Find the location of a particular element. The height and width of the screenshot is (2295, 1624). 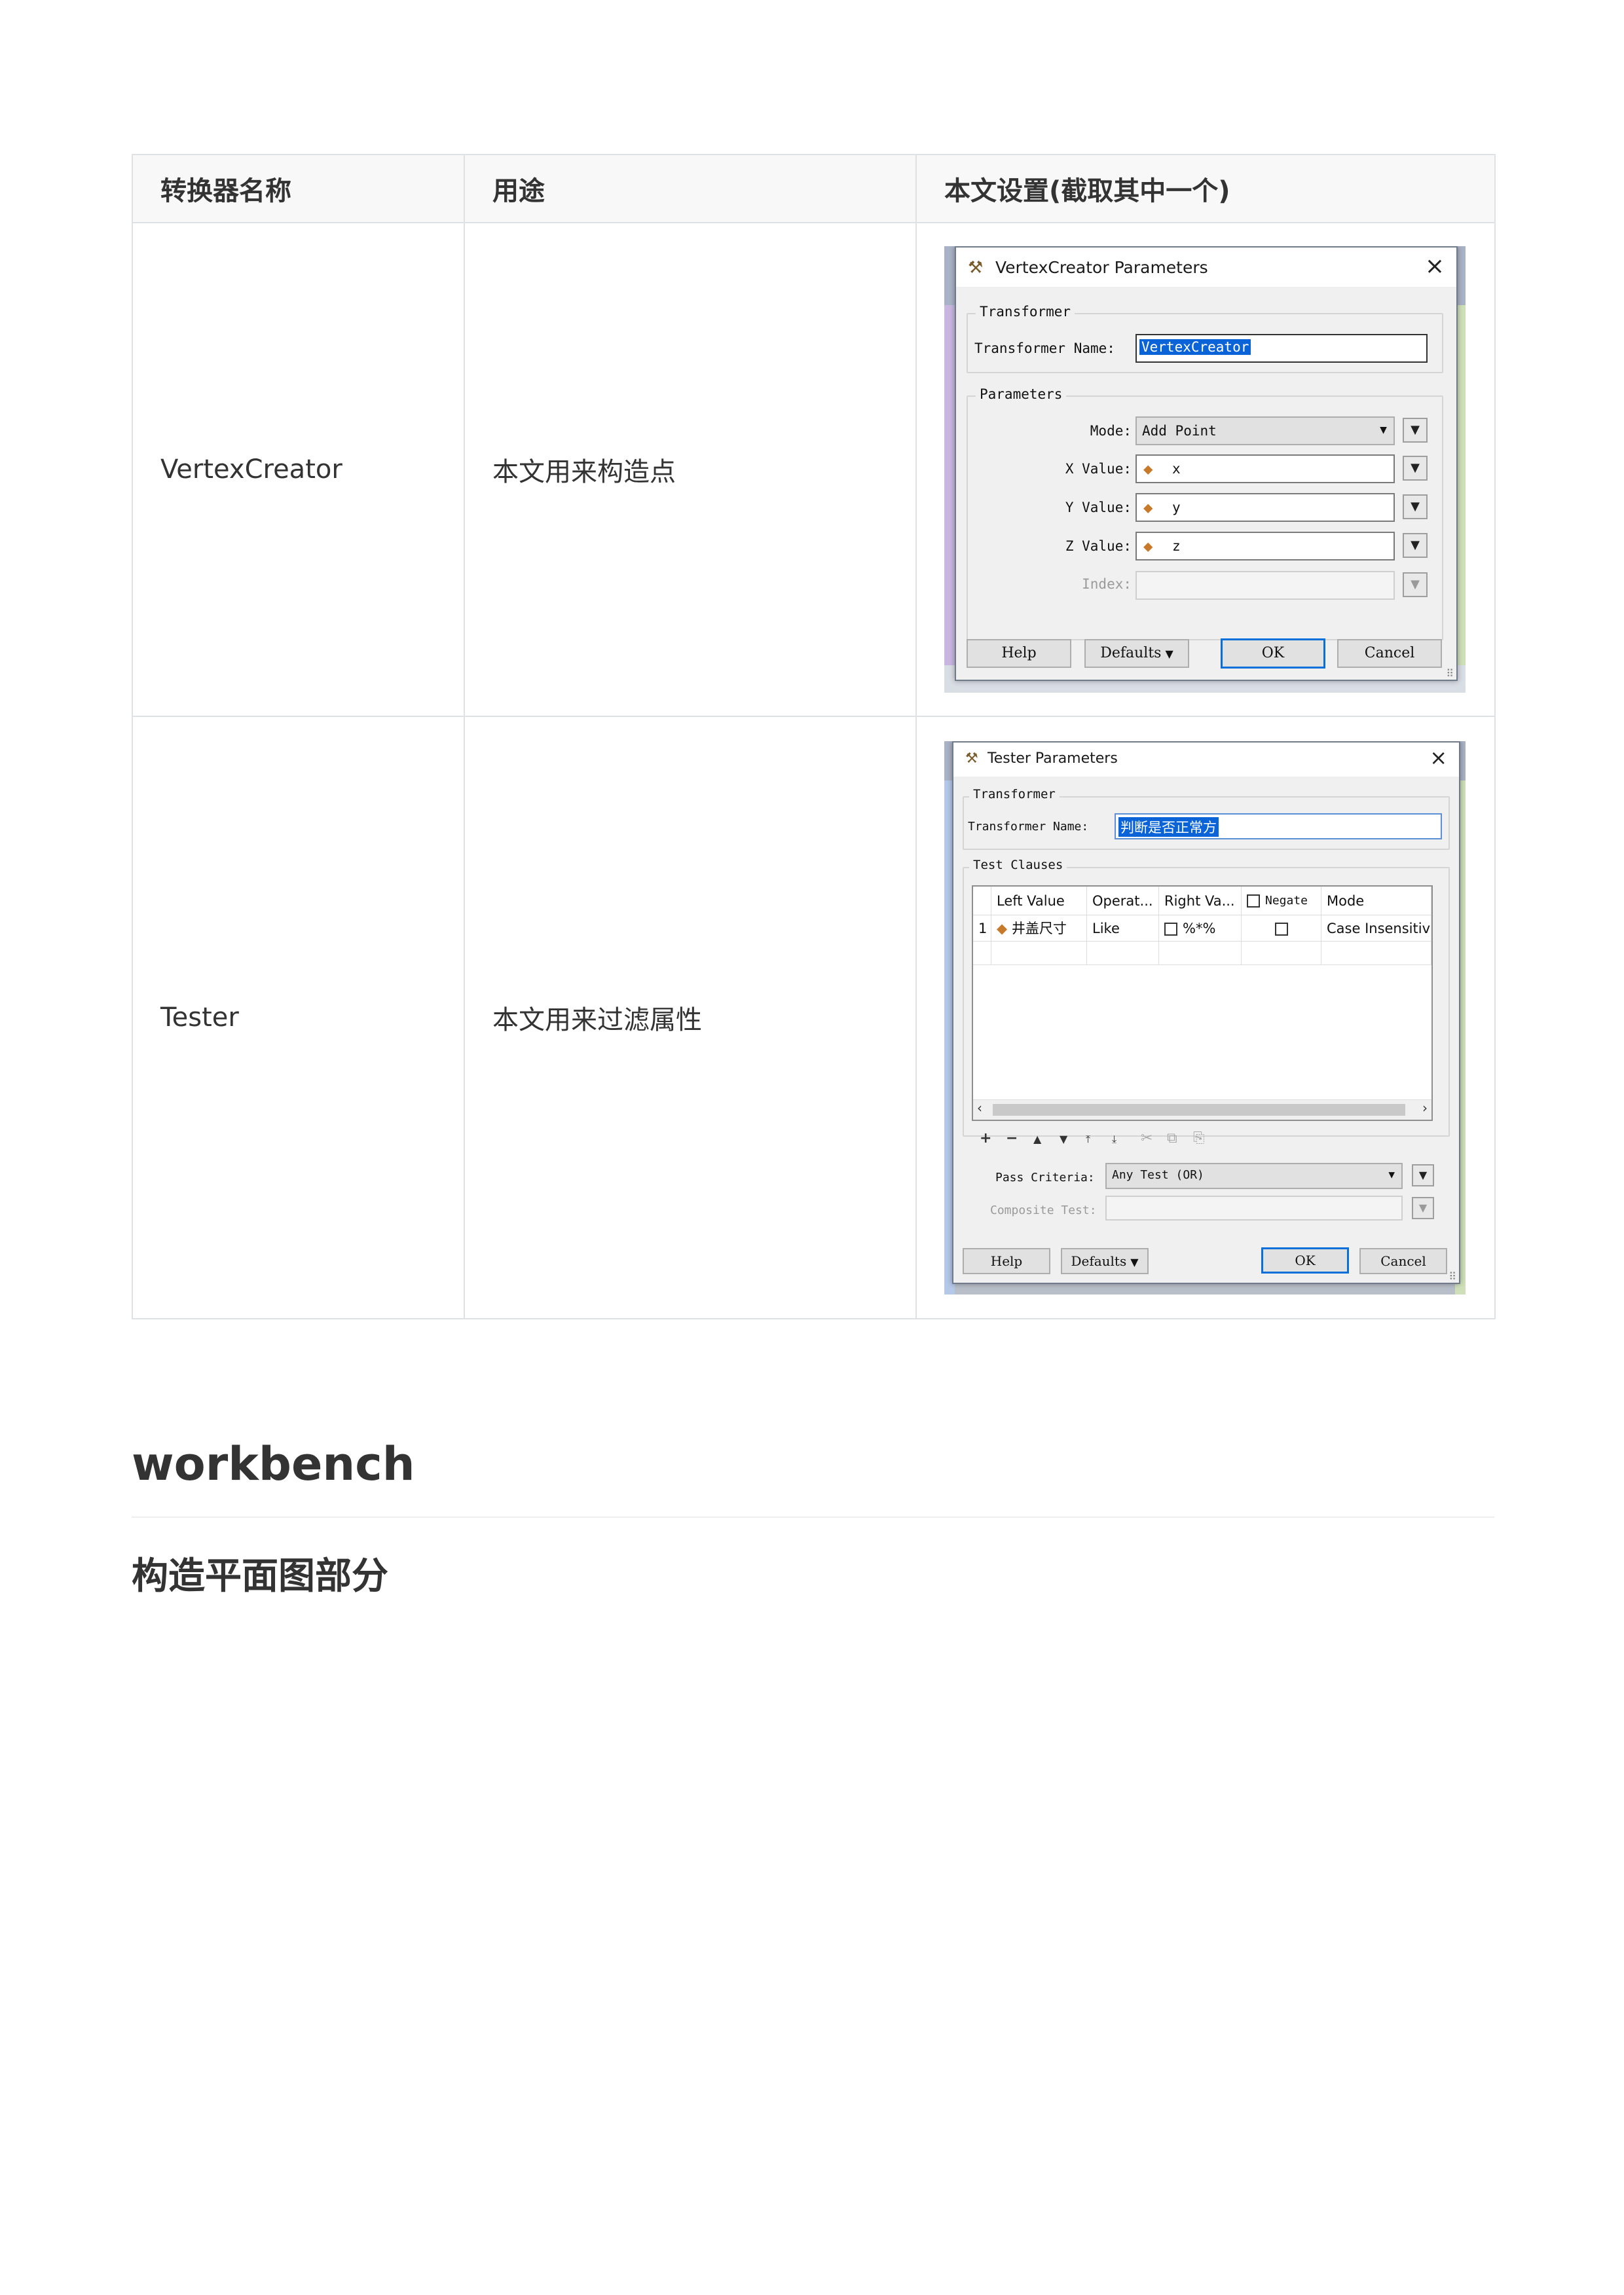

x-value-options-button: ▼ is located at coordinates (1415, 468).